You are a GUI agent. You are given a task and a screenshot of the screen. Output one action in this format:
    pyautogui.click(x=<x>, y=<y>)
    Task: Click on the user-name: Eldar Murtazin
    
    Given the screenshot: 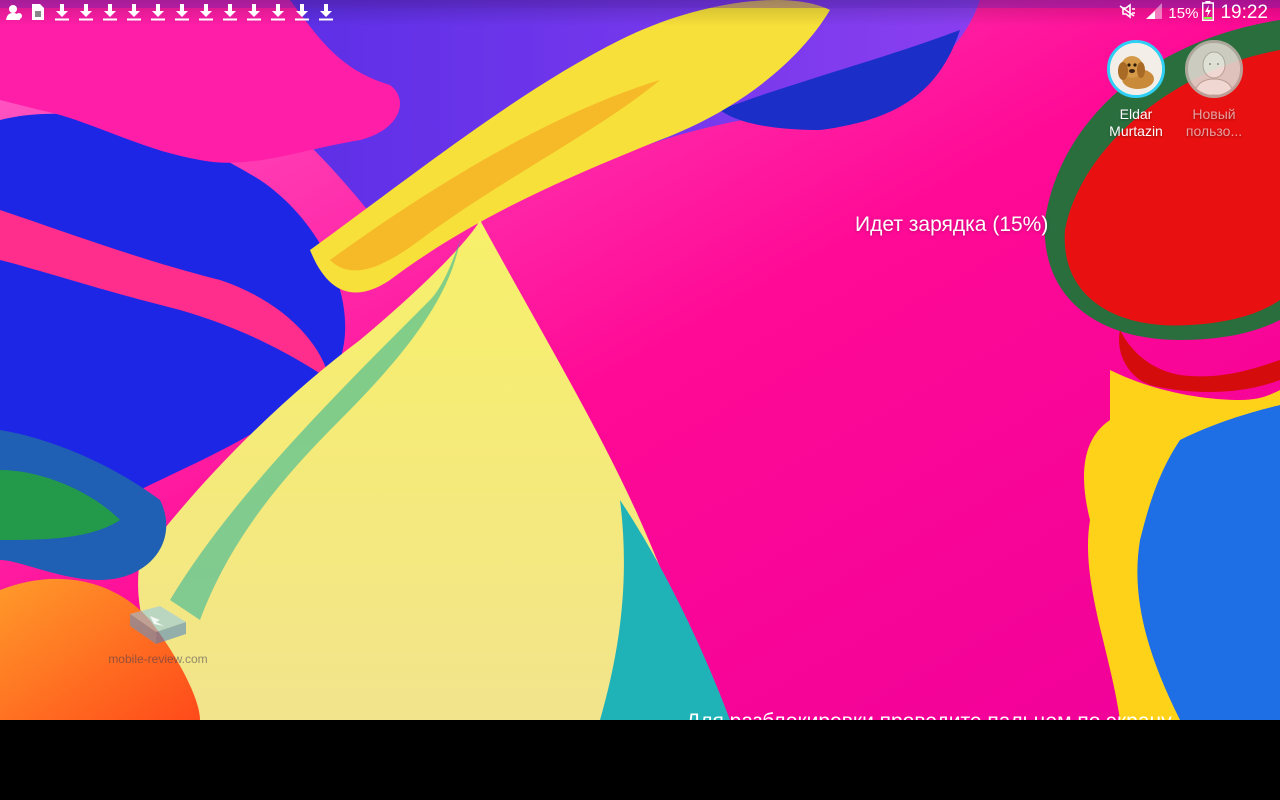 What is the action you would take?
    pyautogui.click(x=1136, y=122)
    